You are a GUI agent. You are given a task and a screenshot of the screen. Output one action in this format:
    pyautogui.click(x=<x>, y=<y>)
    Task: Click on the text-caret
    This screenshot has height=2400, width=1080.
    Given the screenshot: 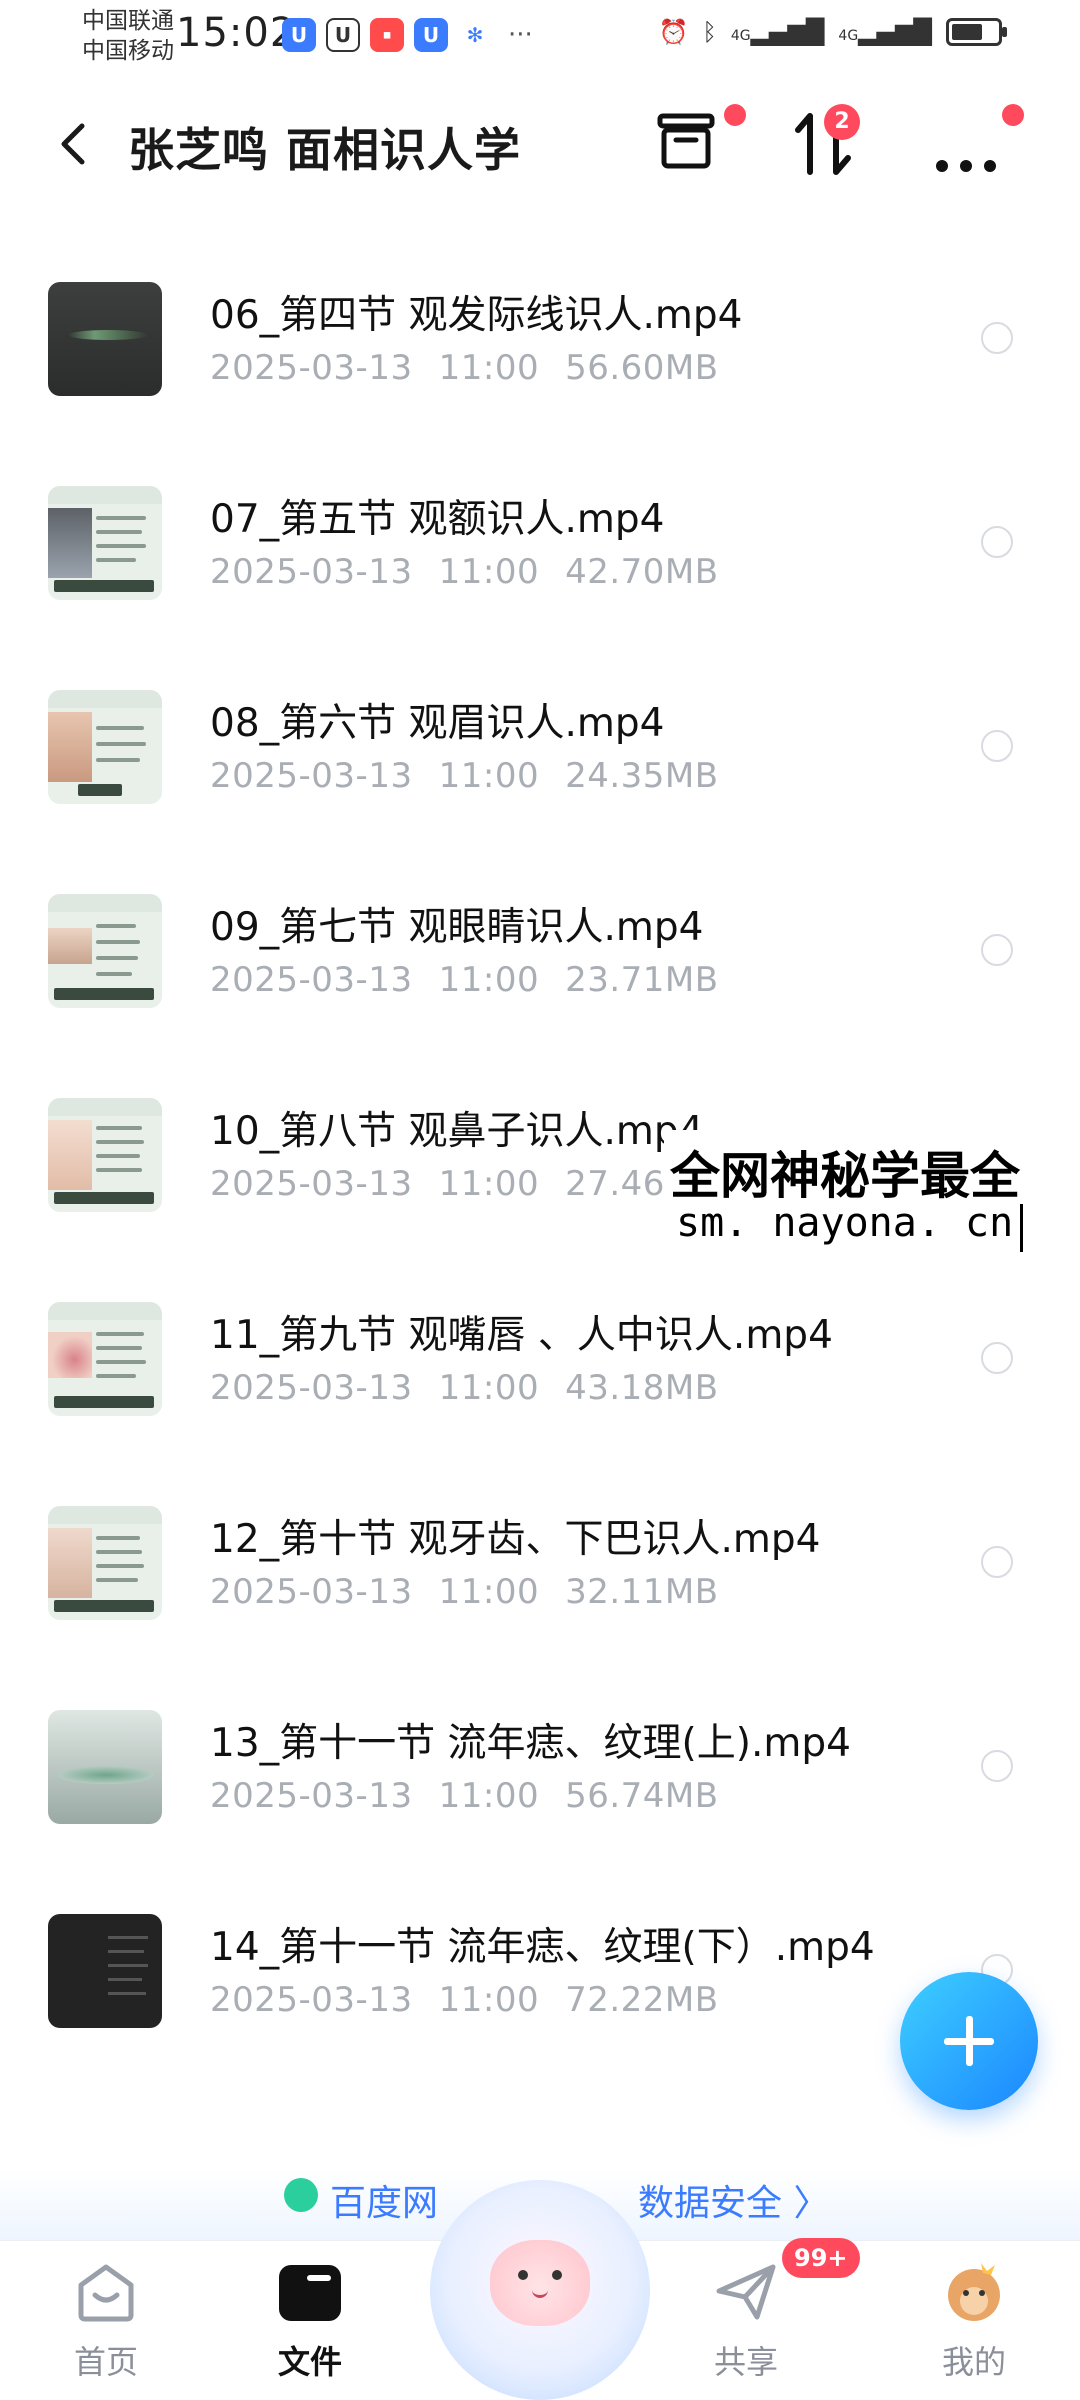 What is the action you would take?
    pyautogui.click(x=1021, y=1228)
    